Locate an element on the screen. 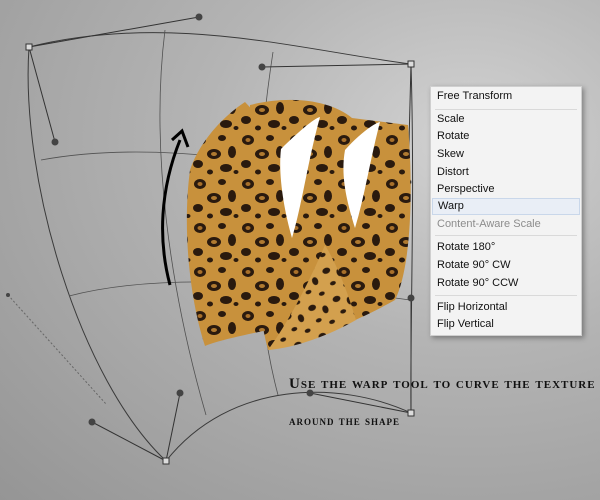 The height and width of the screenshot is (500, 600). menu-item-rotate-180: Rotate 180° is located at coordinates (506, 247).